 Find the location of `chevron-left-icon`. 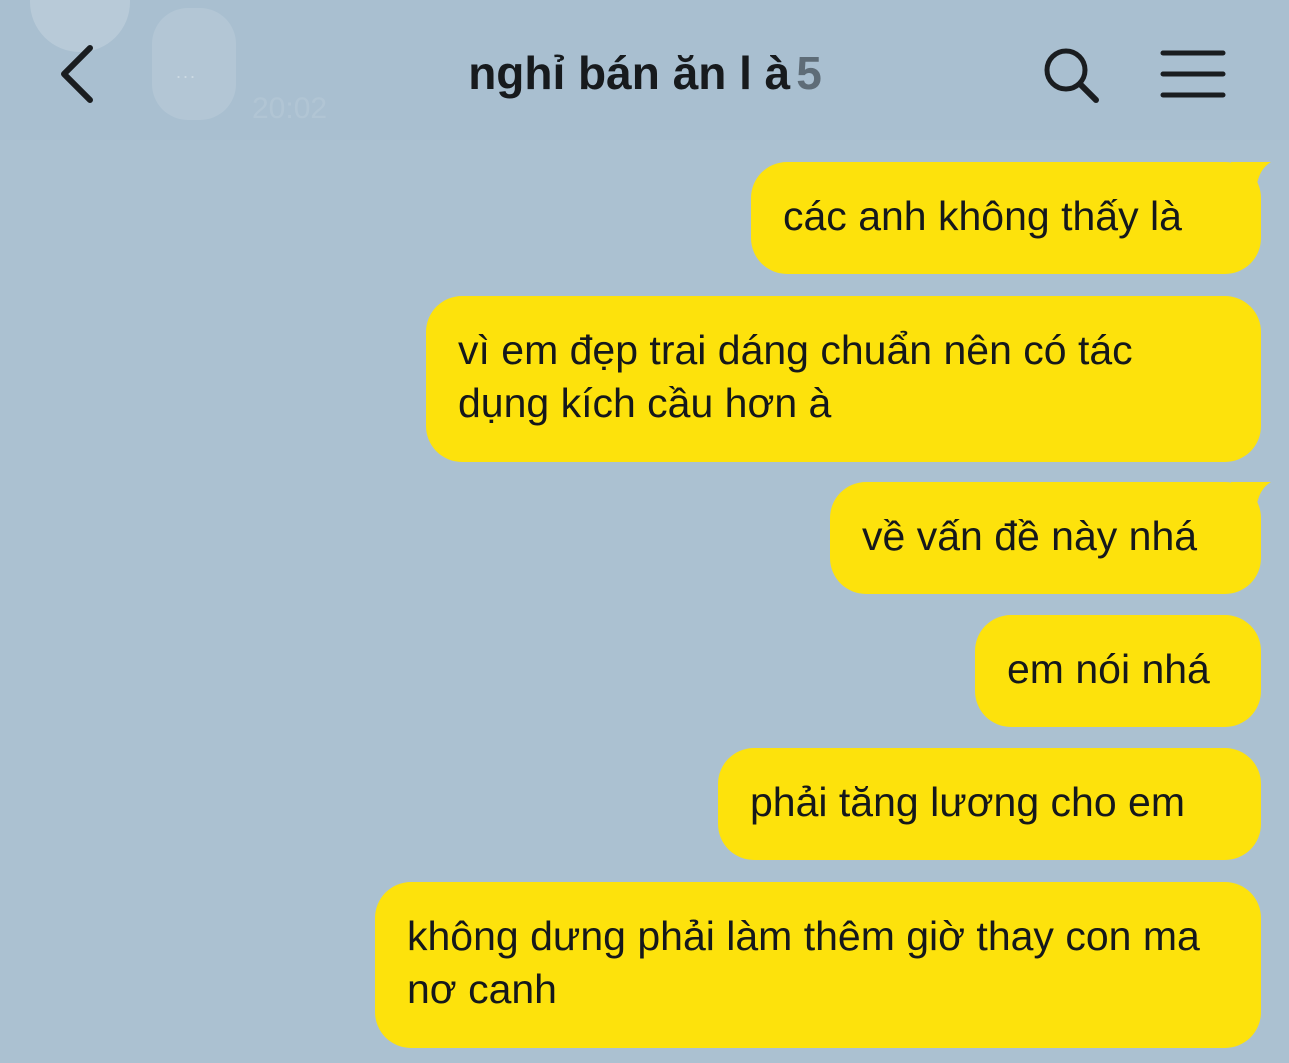

chevron-left-icon is located at coordinates (77, 74).